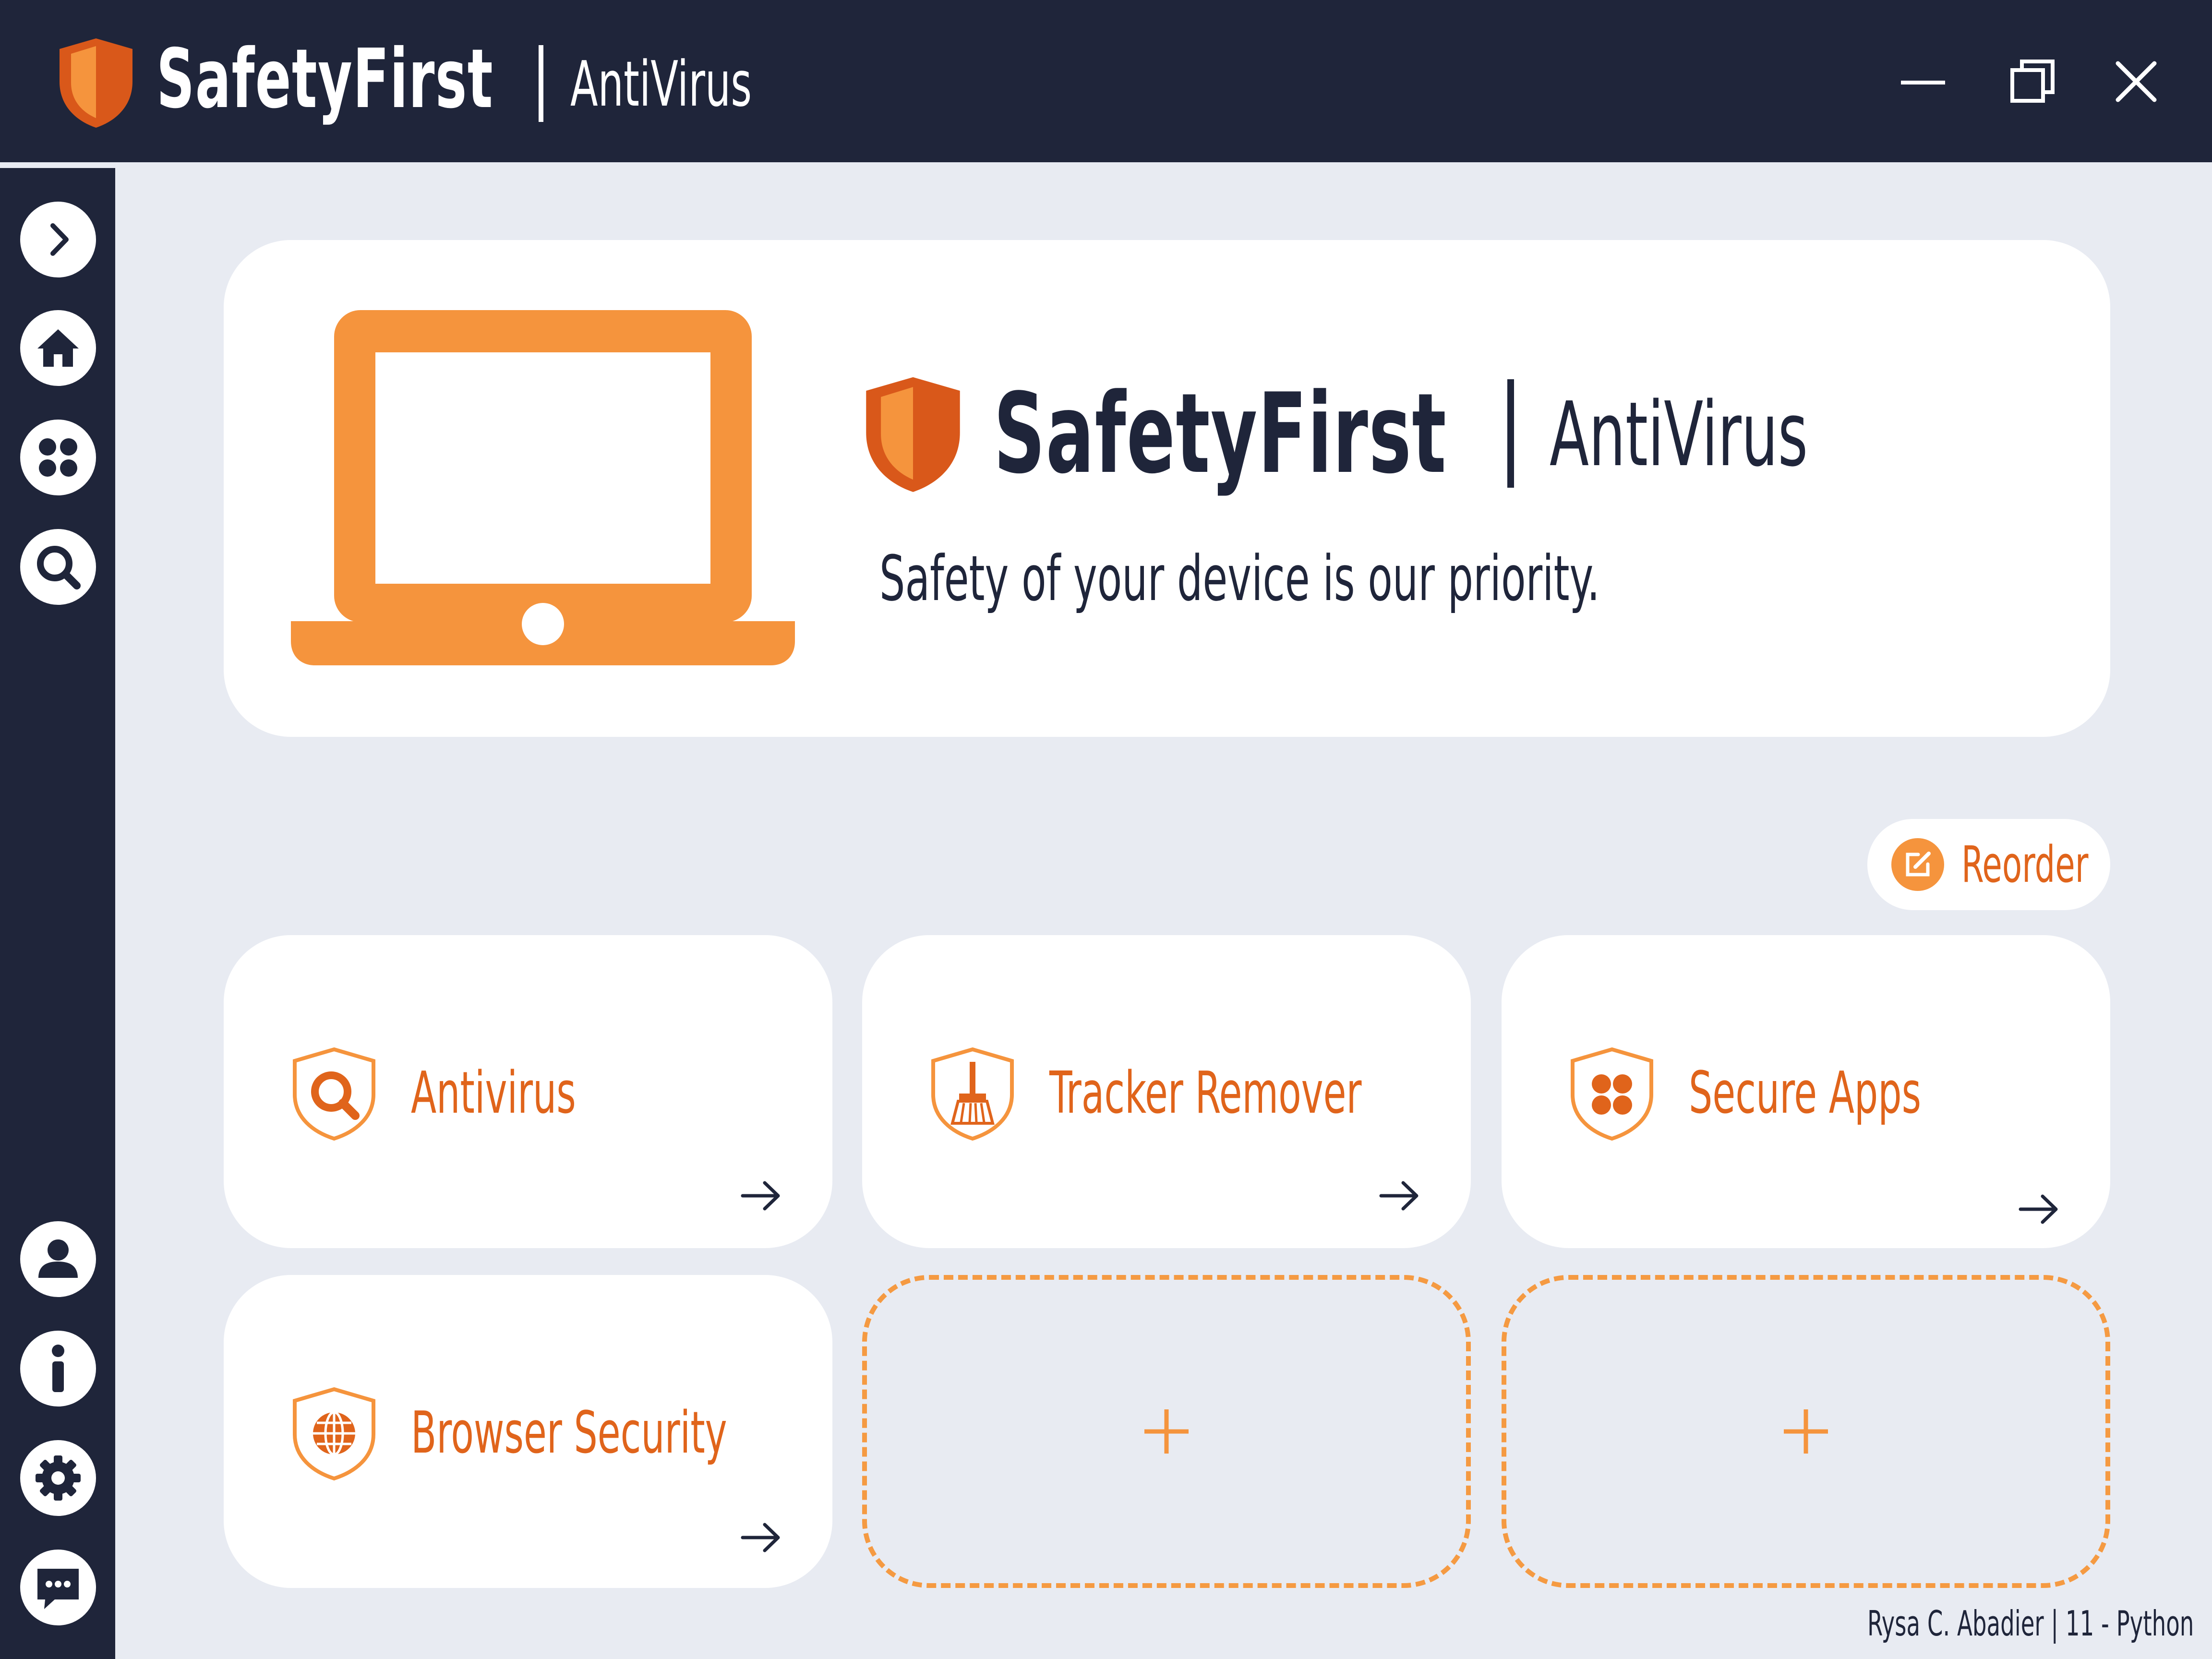 The width and height of the screenshot is (2212, 1659). I want to click on maximize-button, so click(2032, 81).